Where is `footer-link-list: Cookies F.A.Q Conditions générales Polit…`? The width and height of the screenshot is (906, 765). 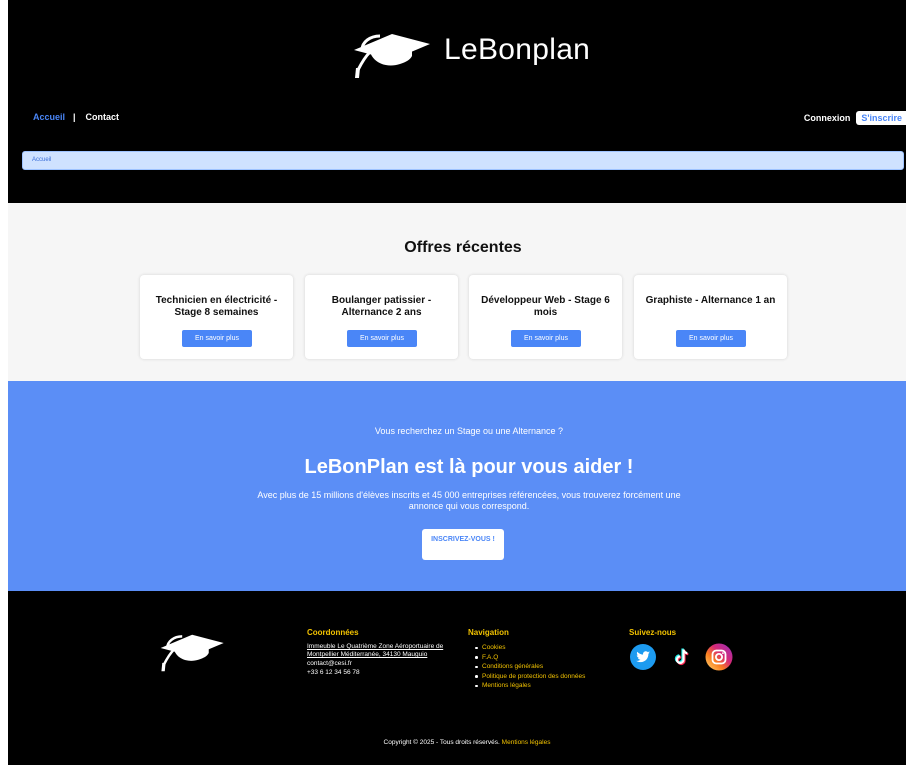
footer-link-list: Cookies F.A.Q Conditions générales Polit… is located at coordinates (526, 667).